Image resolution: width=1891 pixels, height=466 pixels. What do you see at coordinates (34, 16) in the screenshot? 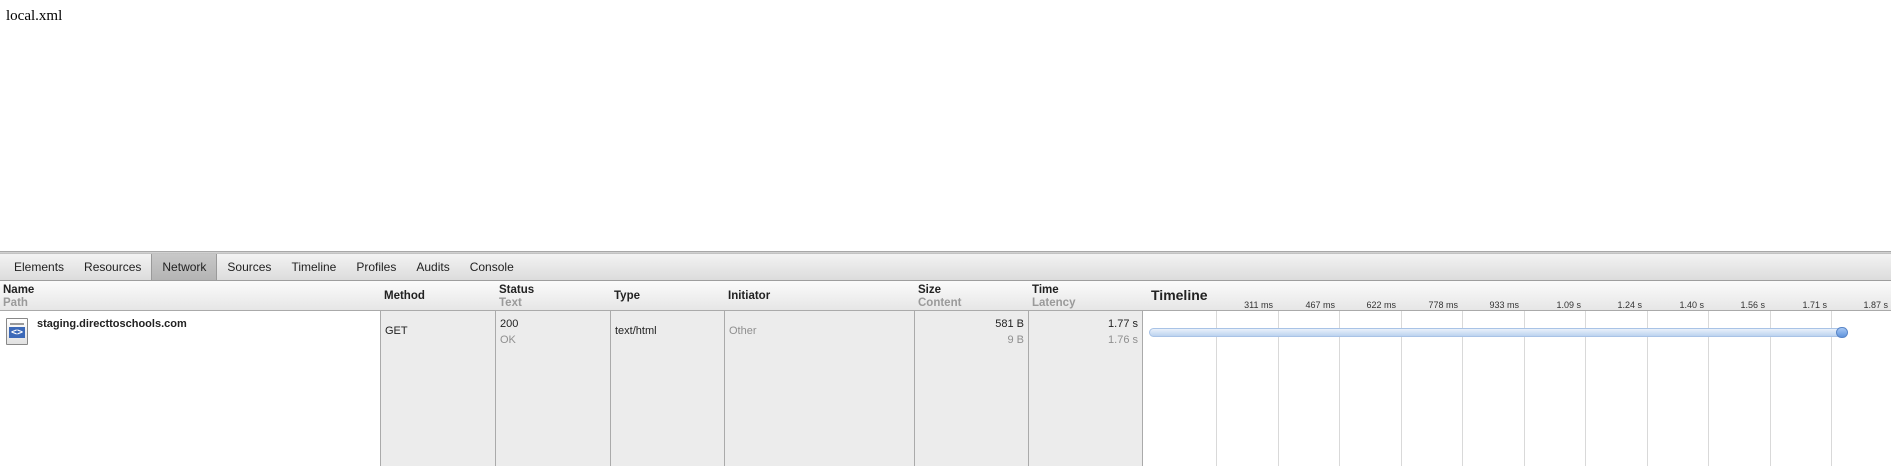
I see `page-text: local.xml` at bounding box center [34, 16].